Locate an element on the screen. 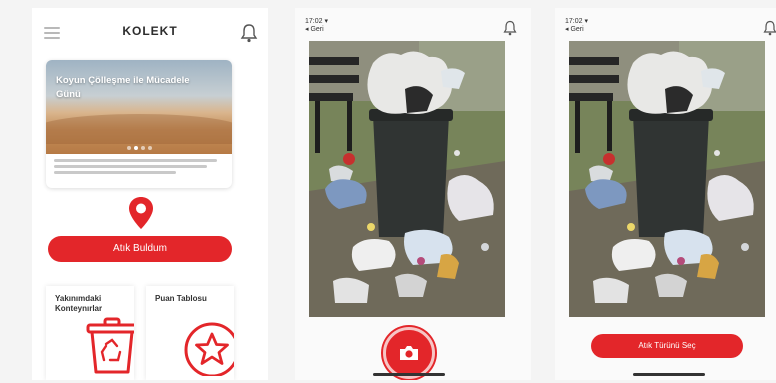 This screenshot has height=383, width=776. found-waste-button: Atık Buldum is located at coordinates (140, 249).